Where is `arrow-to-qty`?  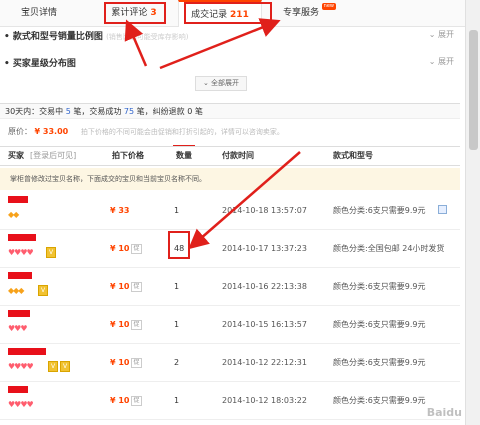 arrow-to-qty is located at coordinates (244, 200).